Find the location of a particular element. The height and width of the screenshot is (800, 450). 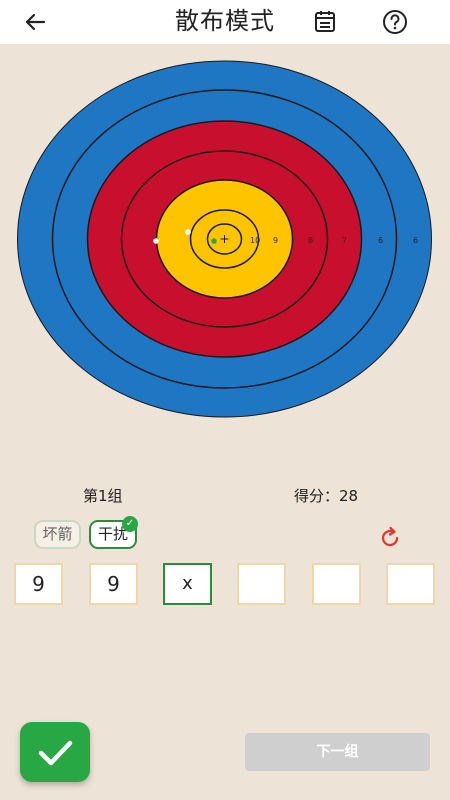

ring-label-6a: 6 is located at coordinates (380, 240).